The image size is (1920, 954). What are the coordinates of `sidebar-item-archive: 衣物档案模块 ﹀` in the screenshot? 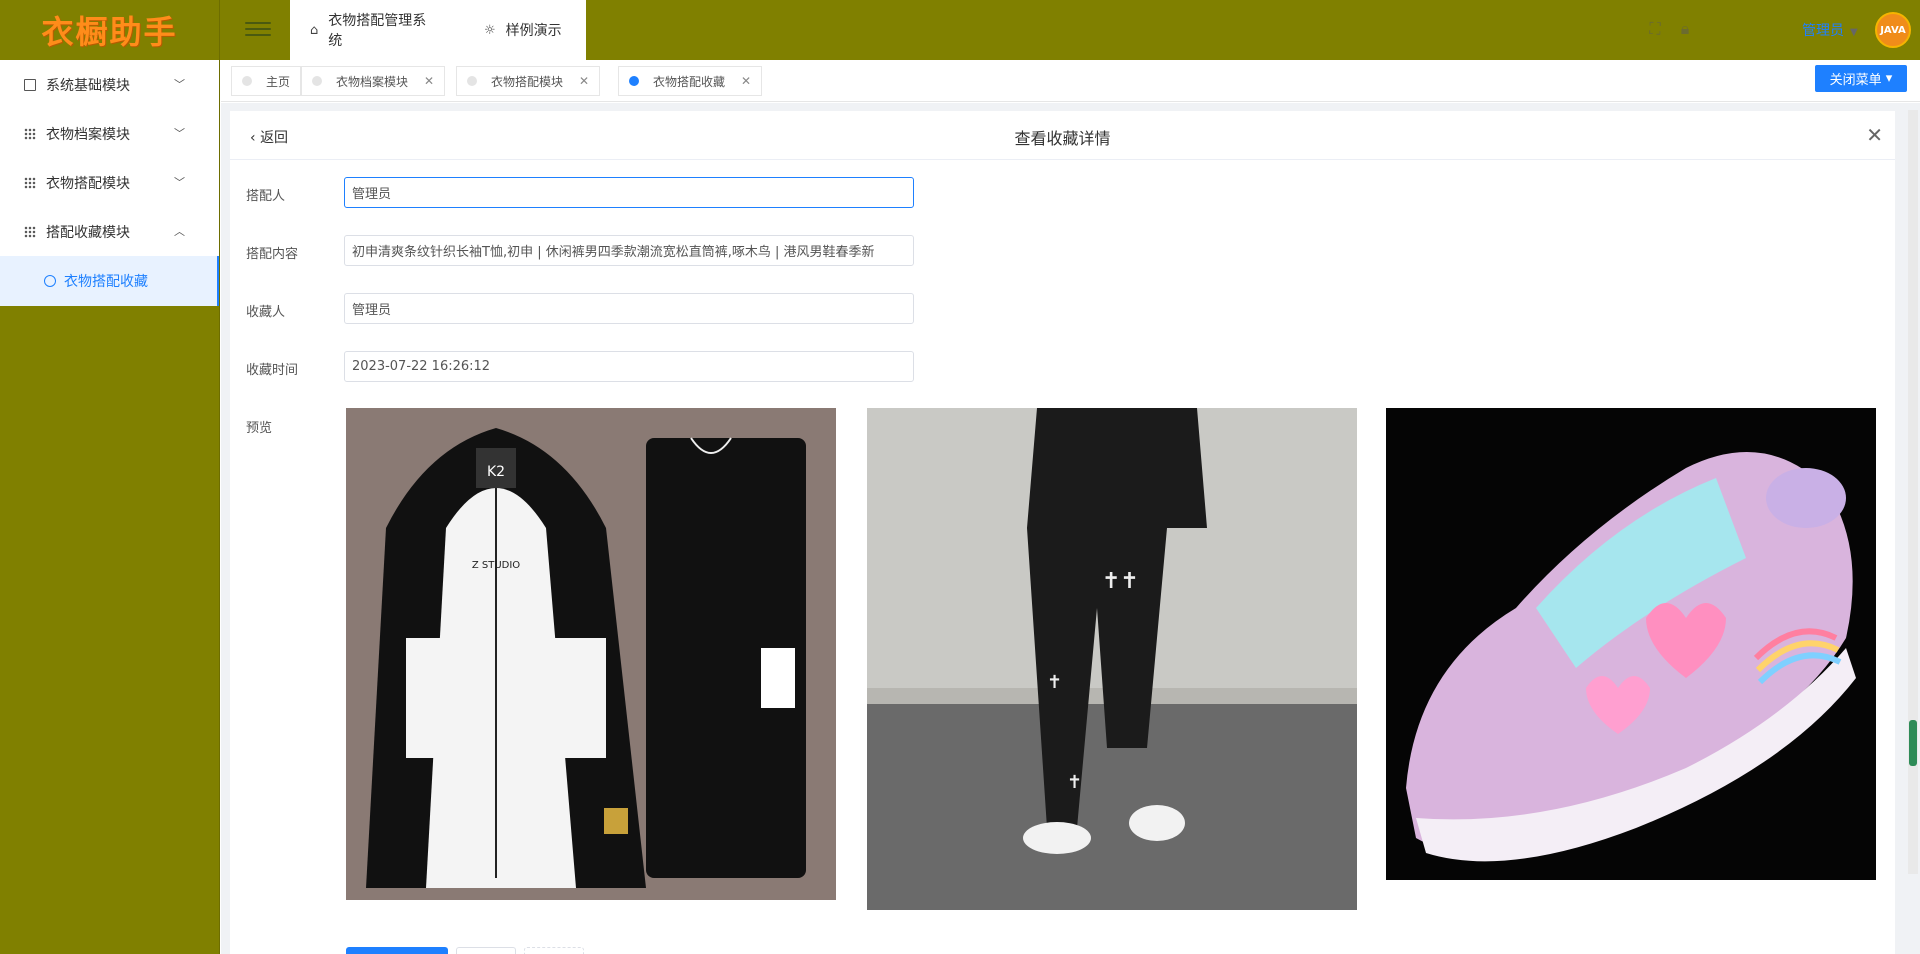 It's located at (109, 133).